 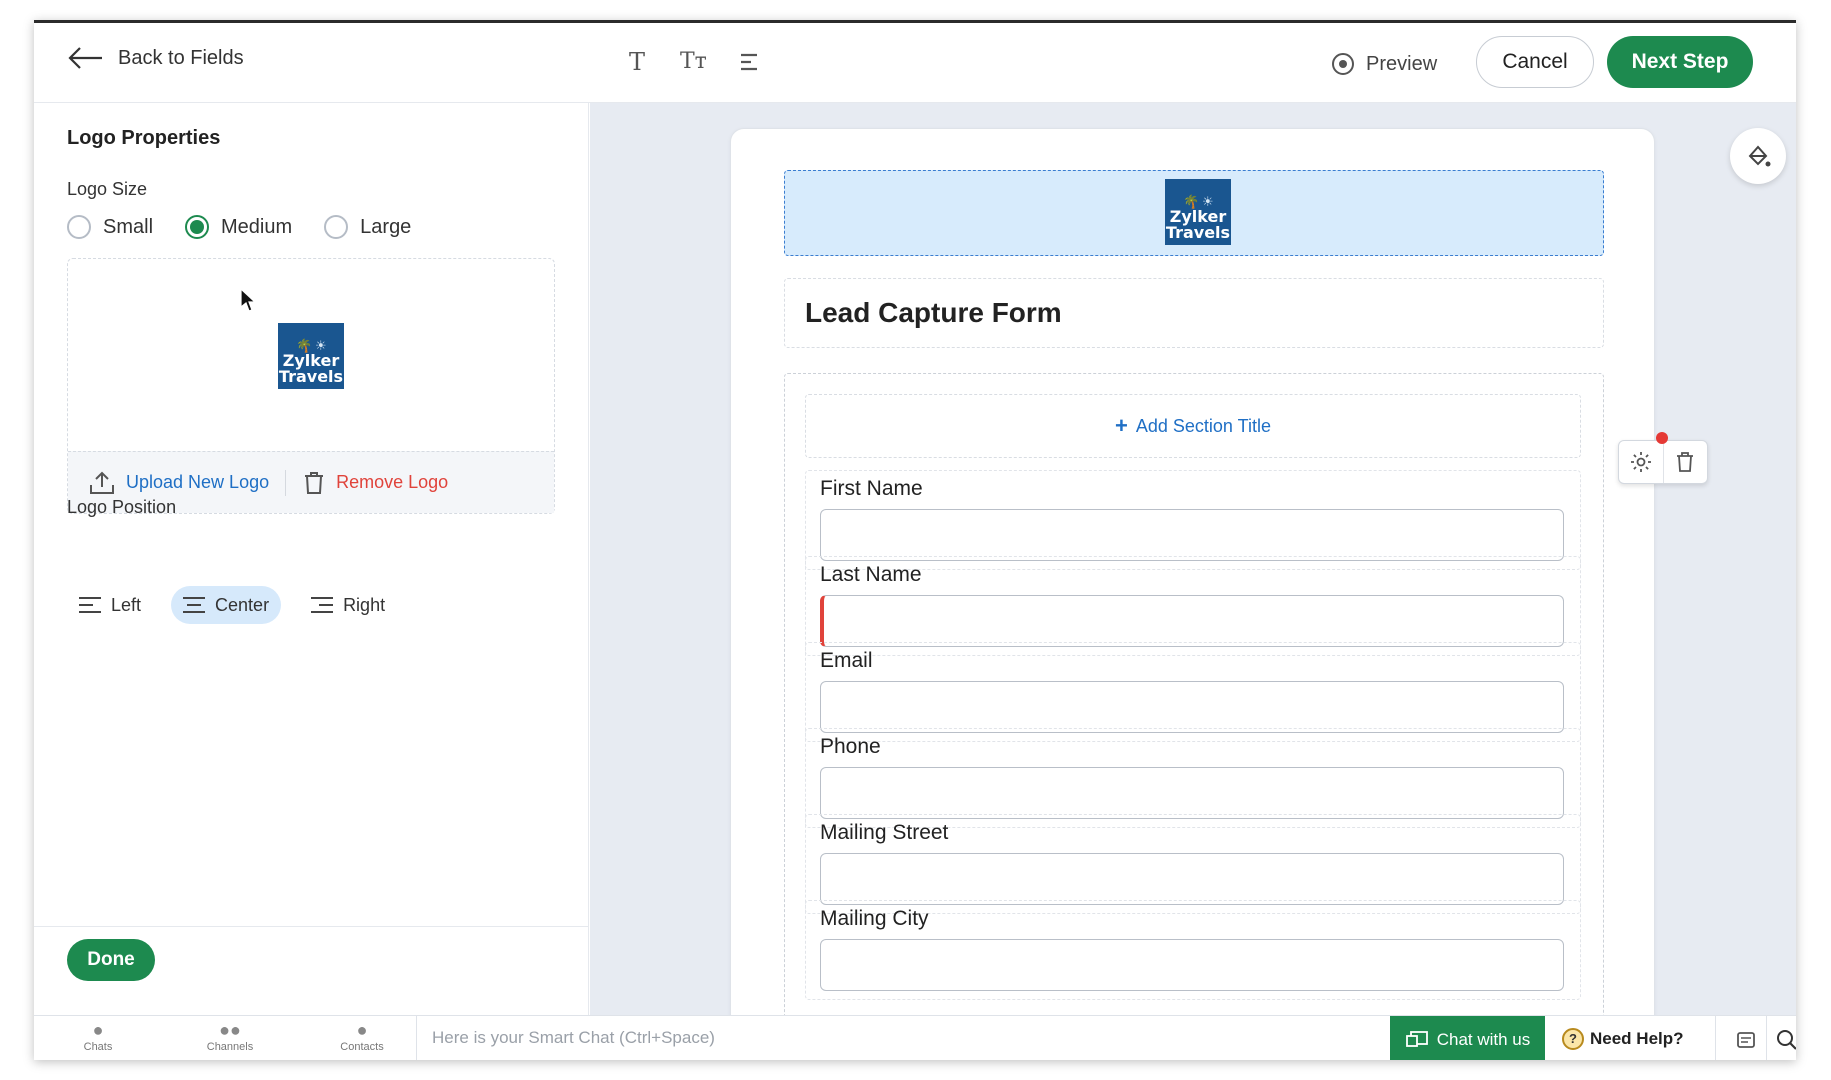 I want to click on align-icon, so click(x=749, y=62).